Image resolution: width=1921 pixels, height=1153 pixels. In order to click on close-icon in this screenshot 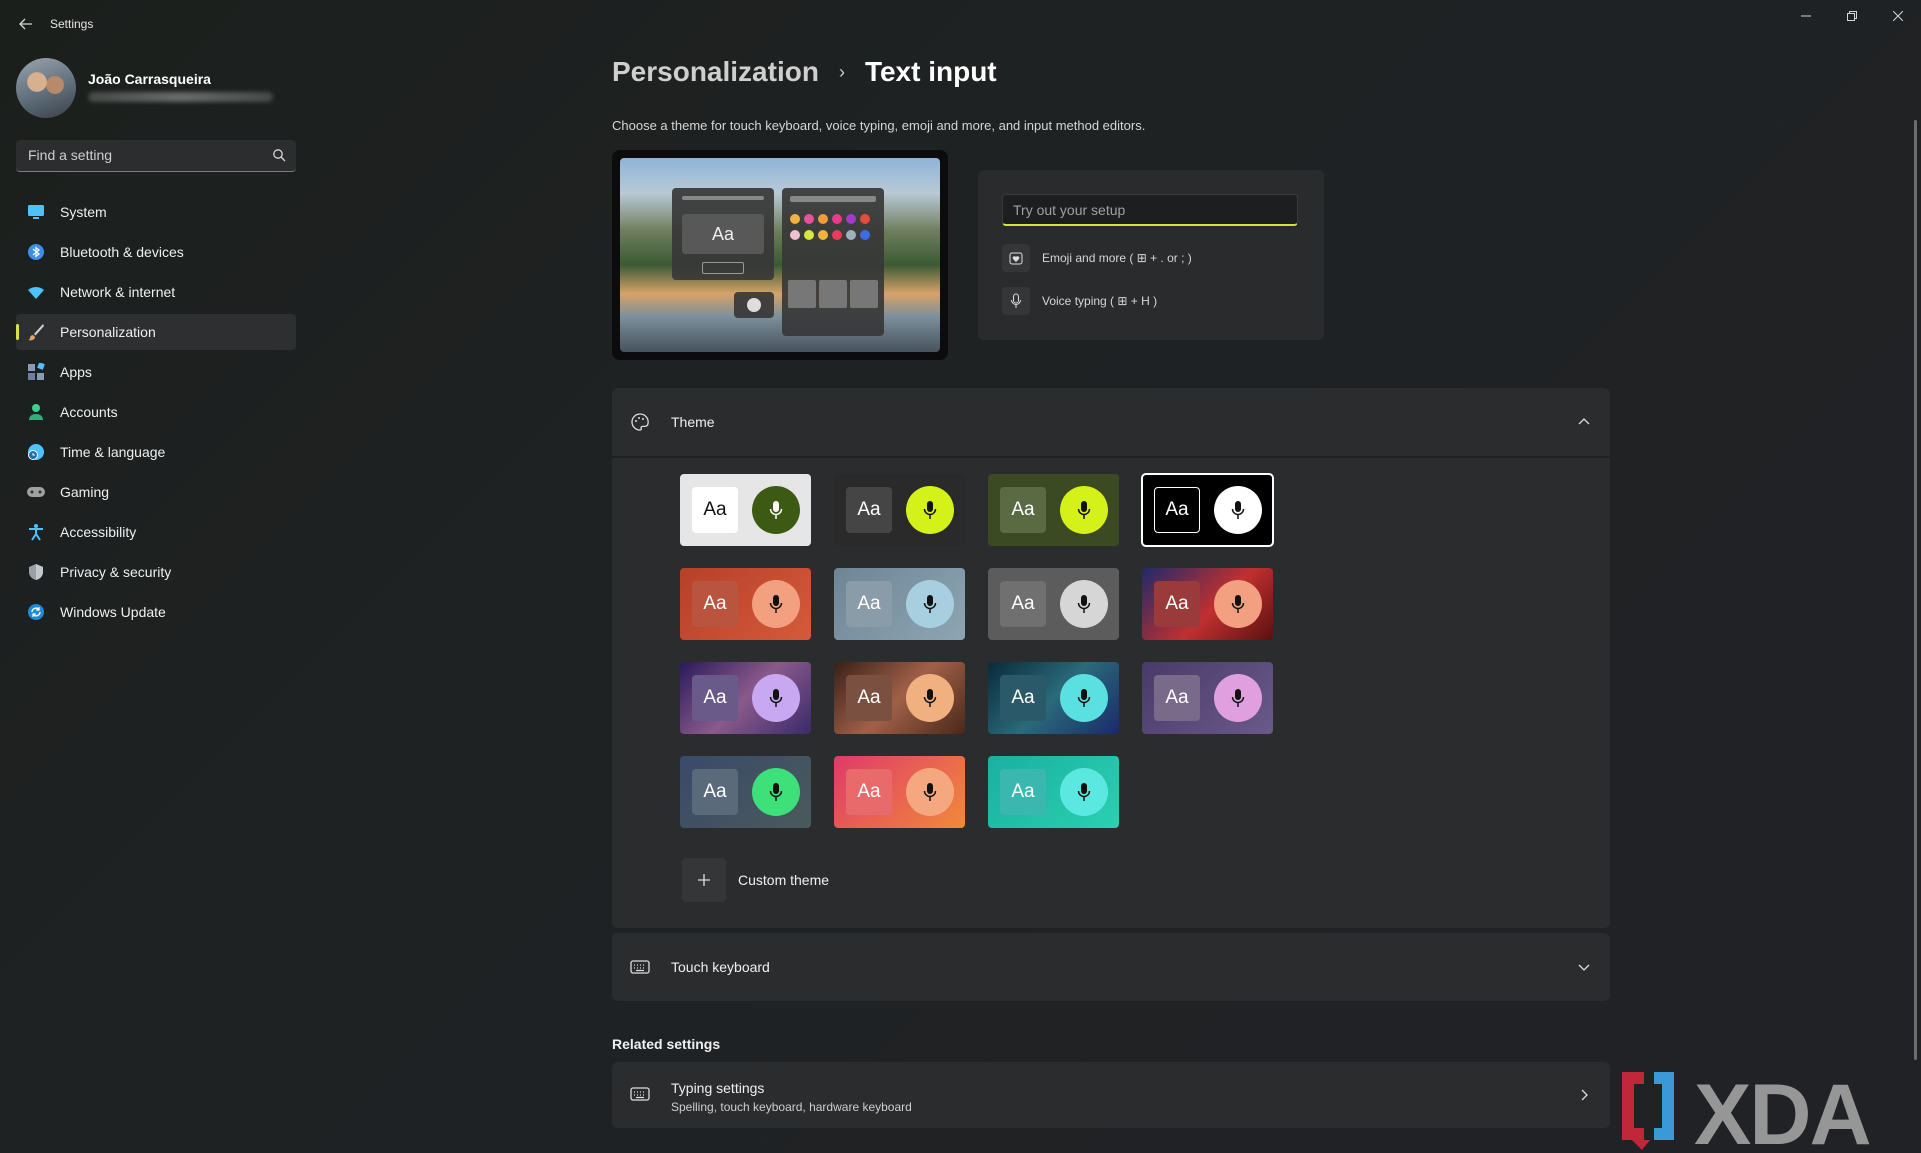, I will do `click(1898, 16)`.